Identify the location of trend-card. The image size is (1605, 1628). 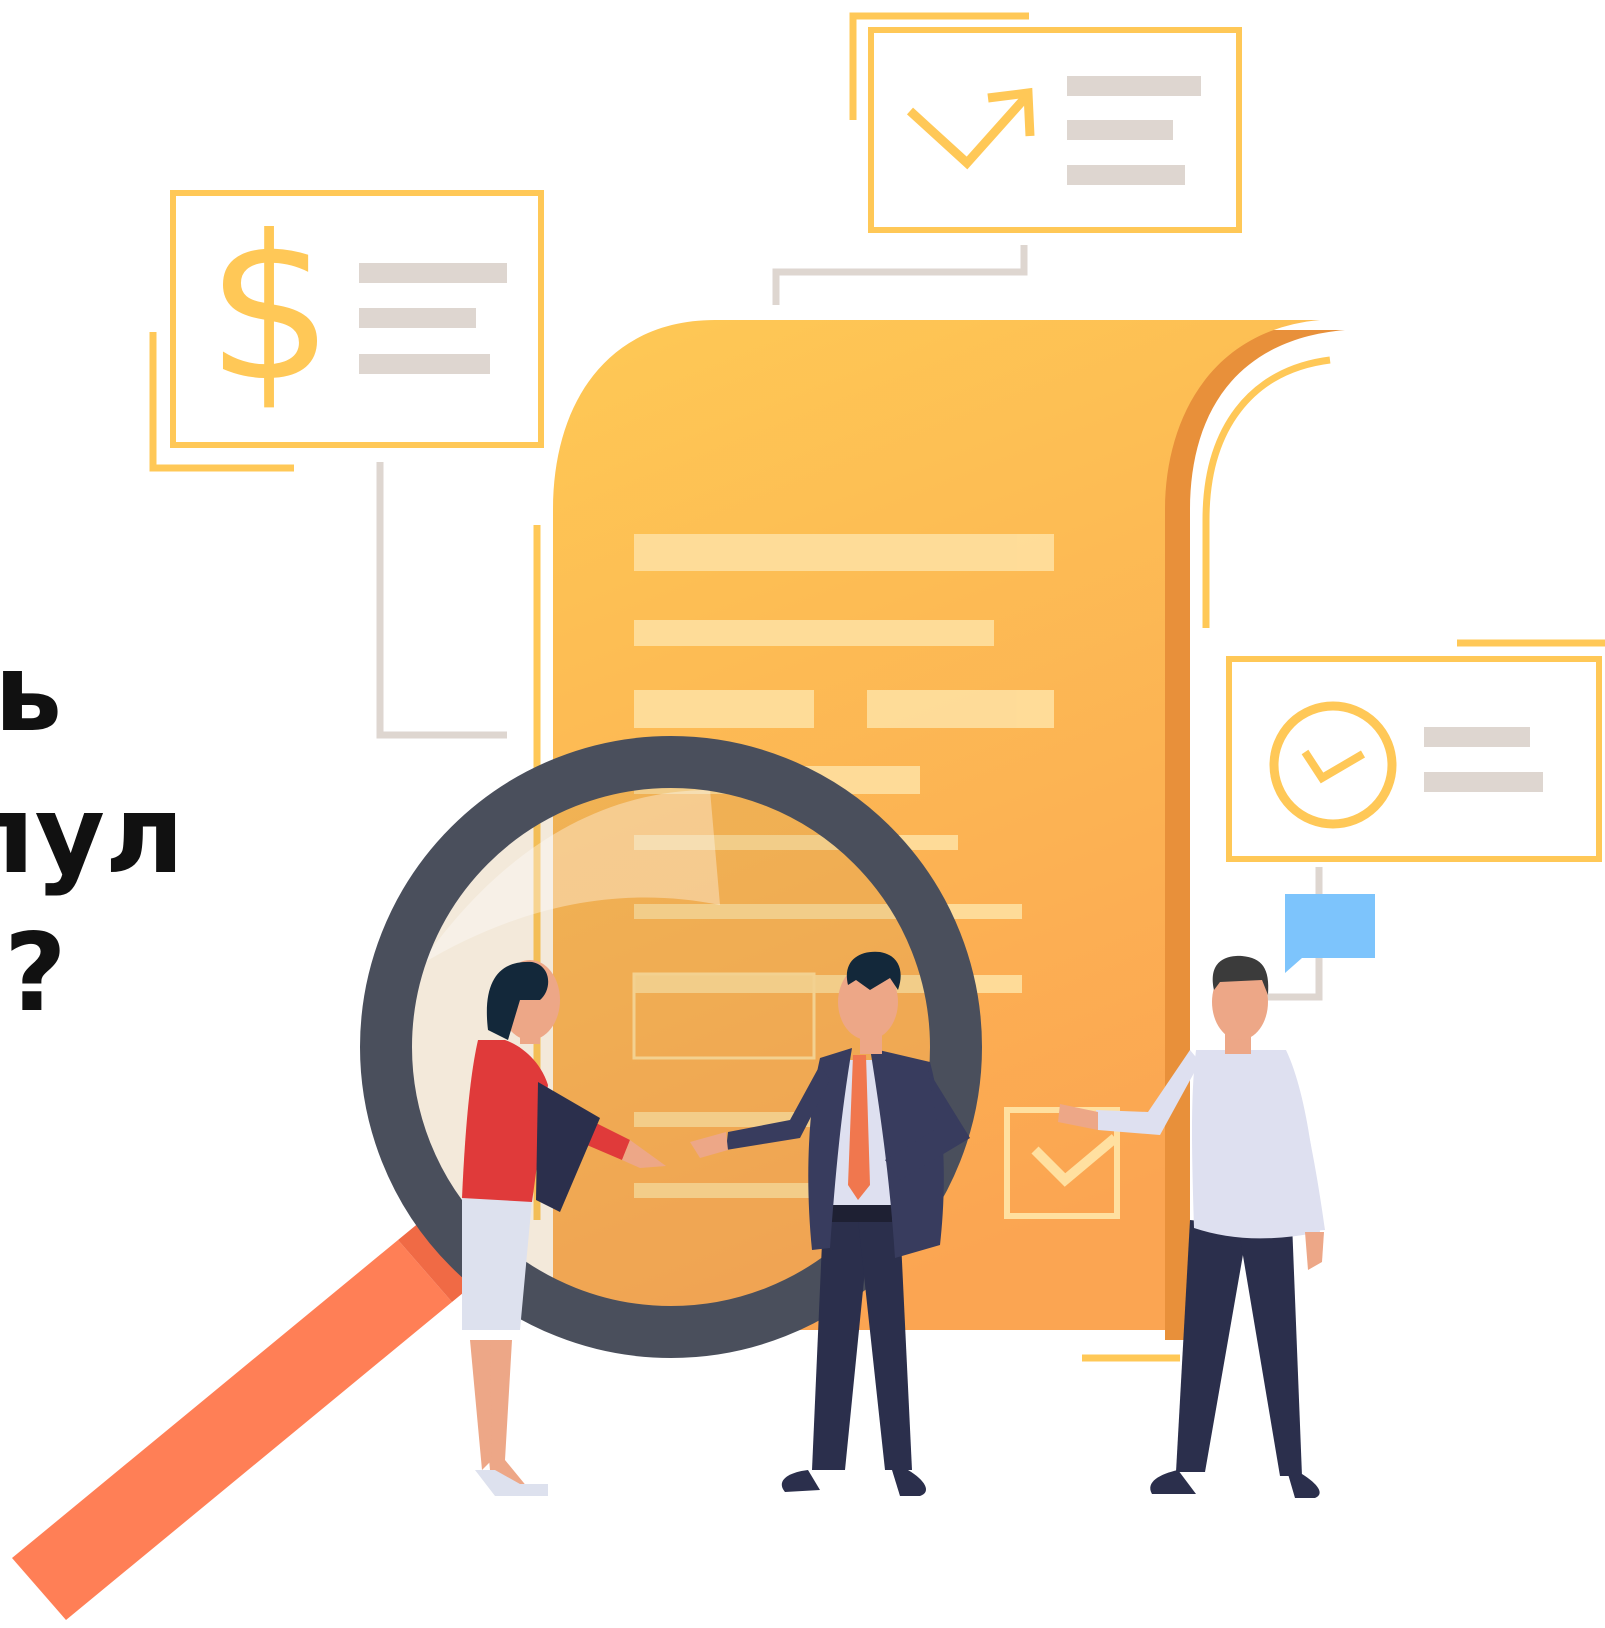
(1055, 130).